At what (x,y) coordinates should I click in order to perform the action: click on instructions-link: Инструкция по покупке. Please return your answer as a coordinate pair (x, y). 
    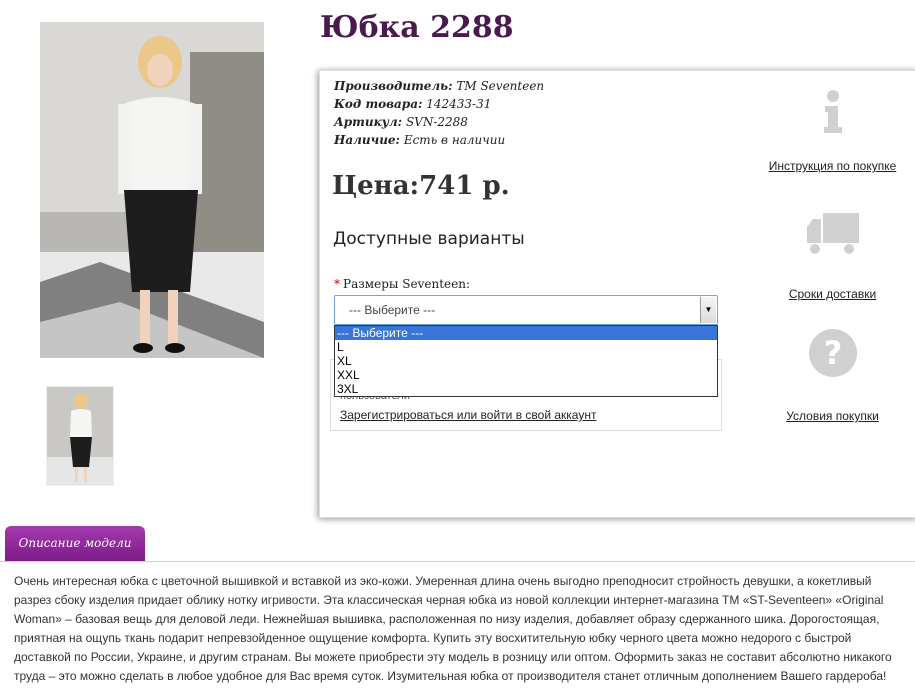
    Looking at the image, I should click on (832, 166).